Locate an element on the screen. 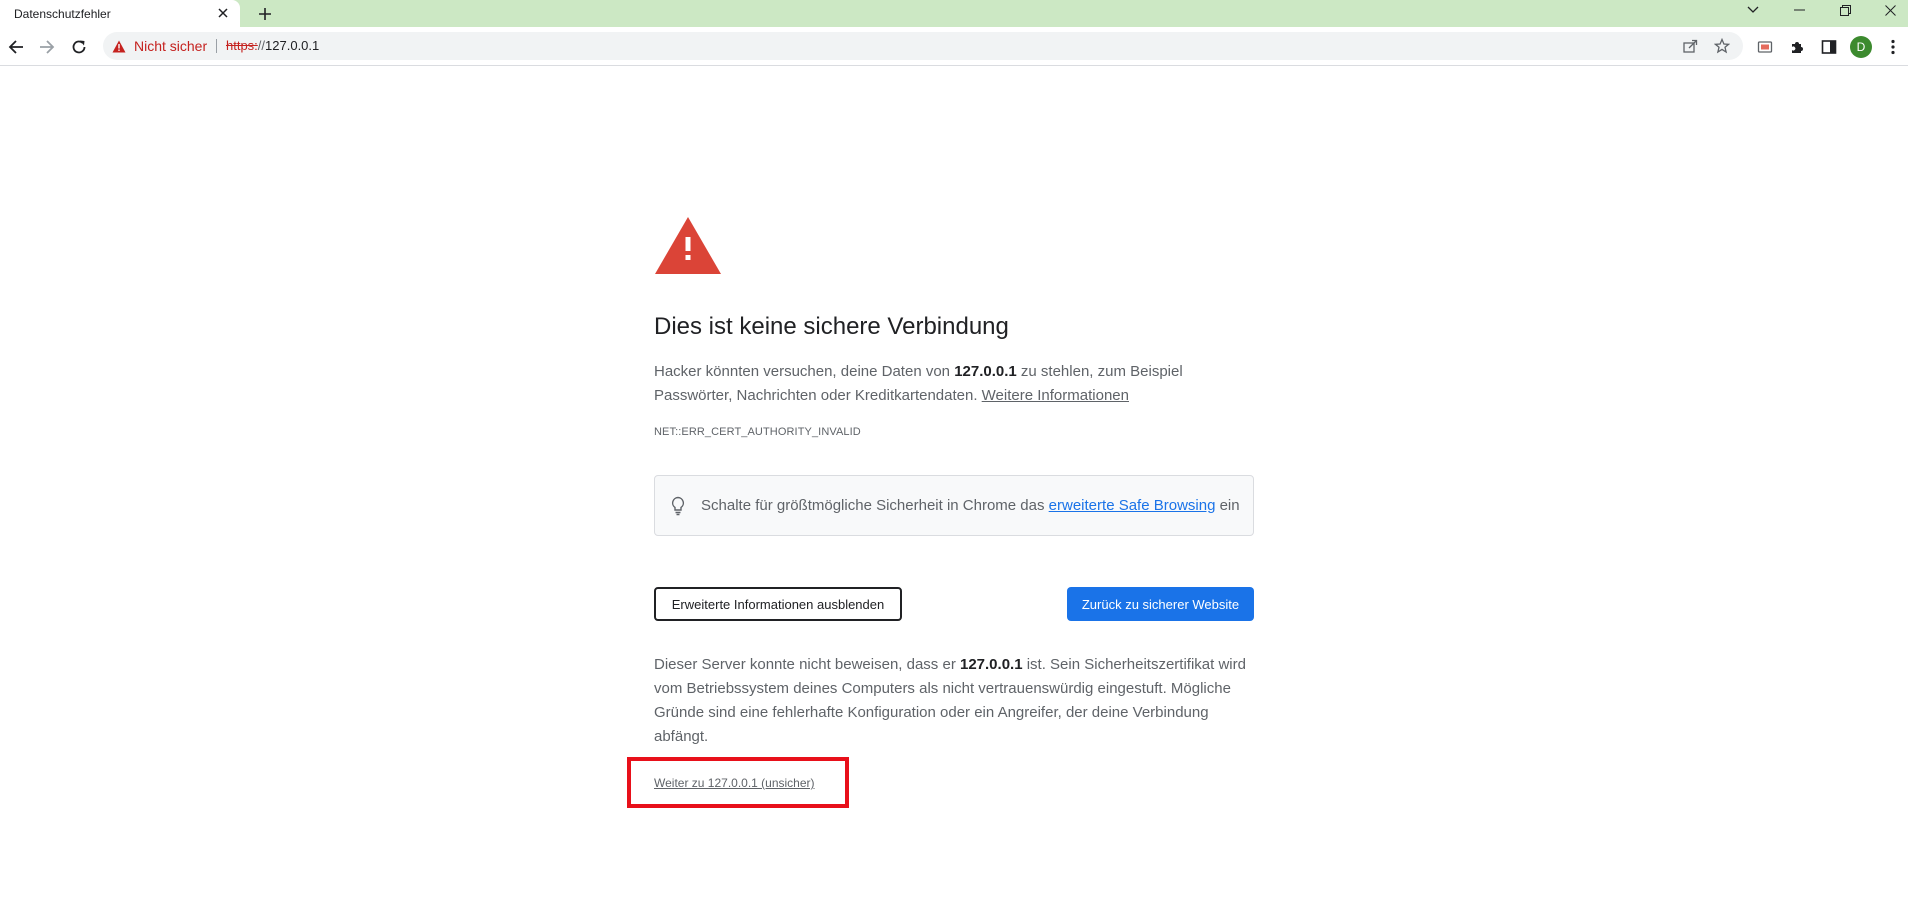 This screenshot has width=1908, height=898. tab-active: Datenschutzfehler is located at coordinates (120, 13).